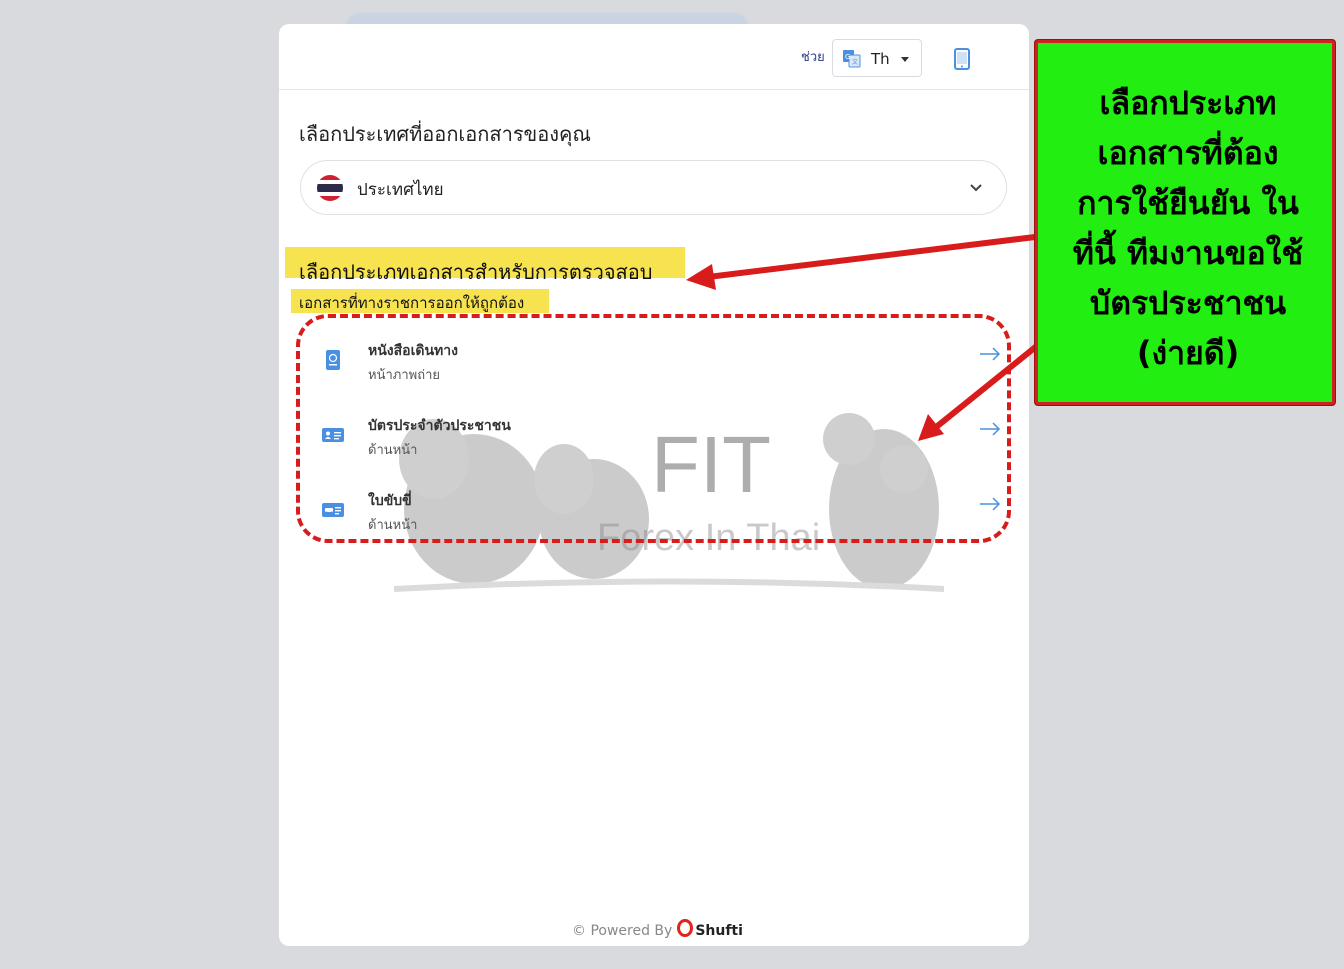 The height and width of the screenshot is (969, 1344). What do you see at coordinates (813, 56) in the screenshot?
I see `help-link: ช่วย` at bounding box center [813, 56].